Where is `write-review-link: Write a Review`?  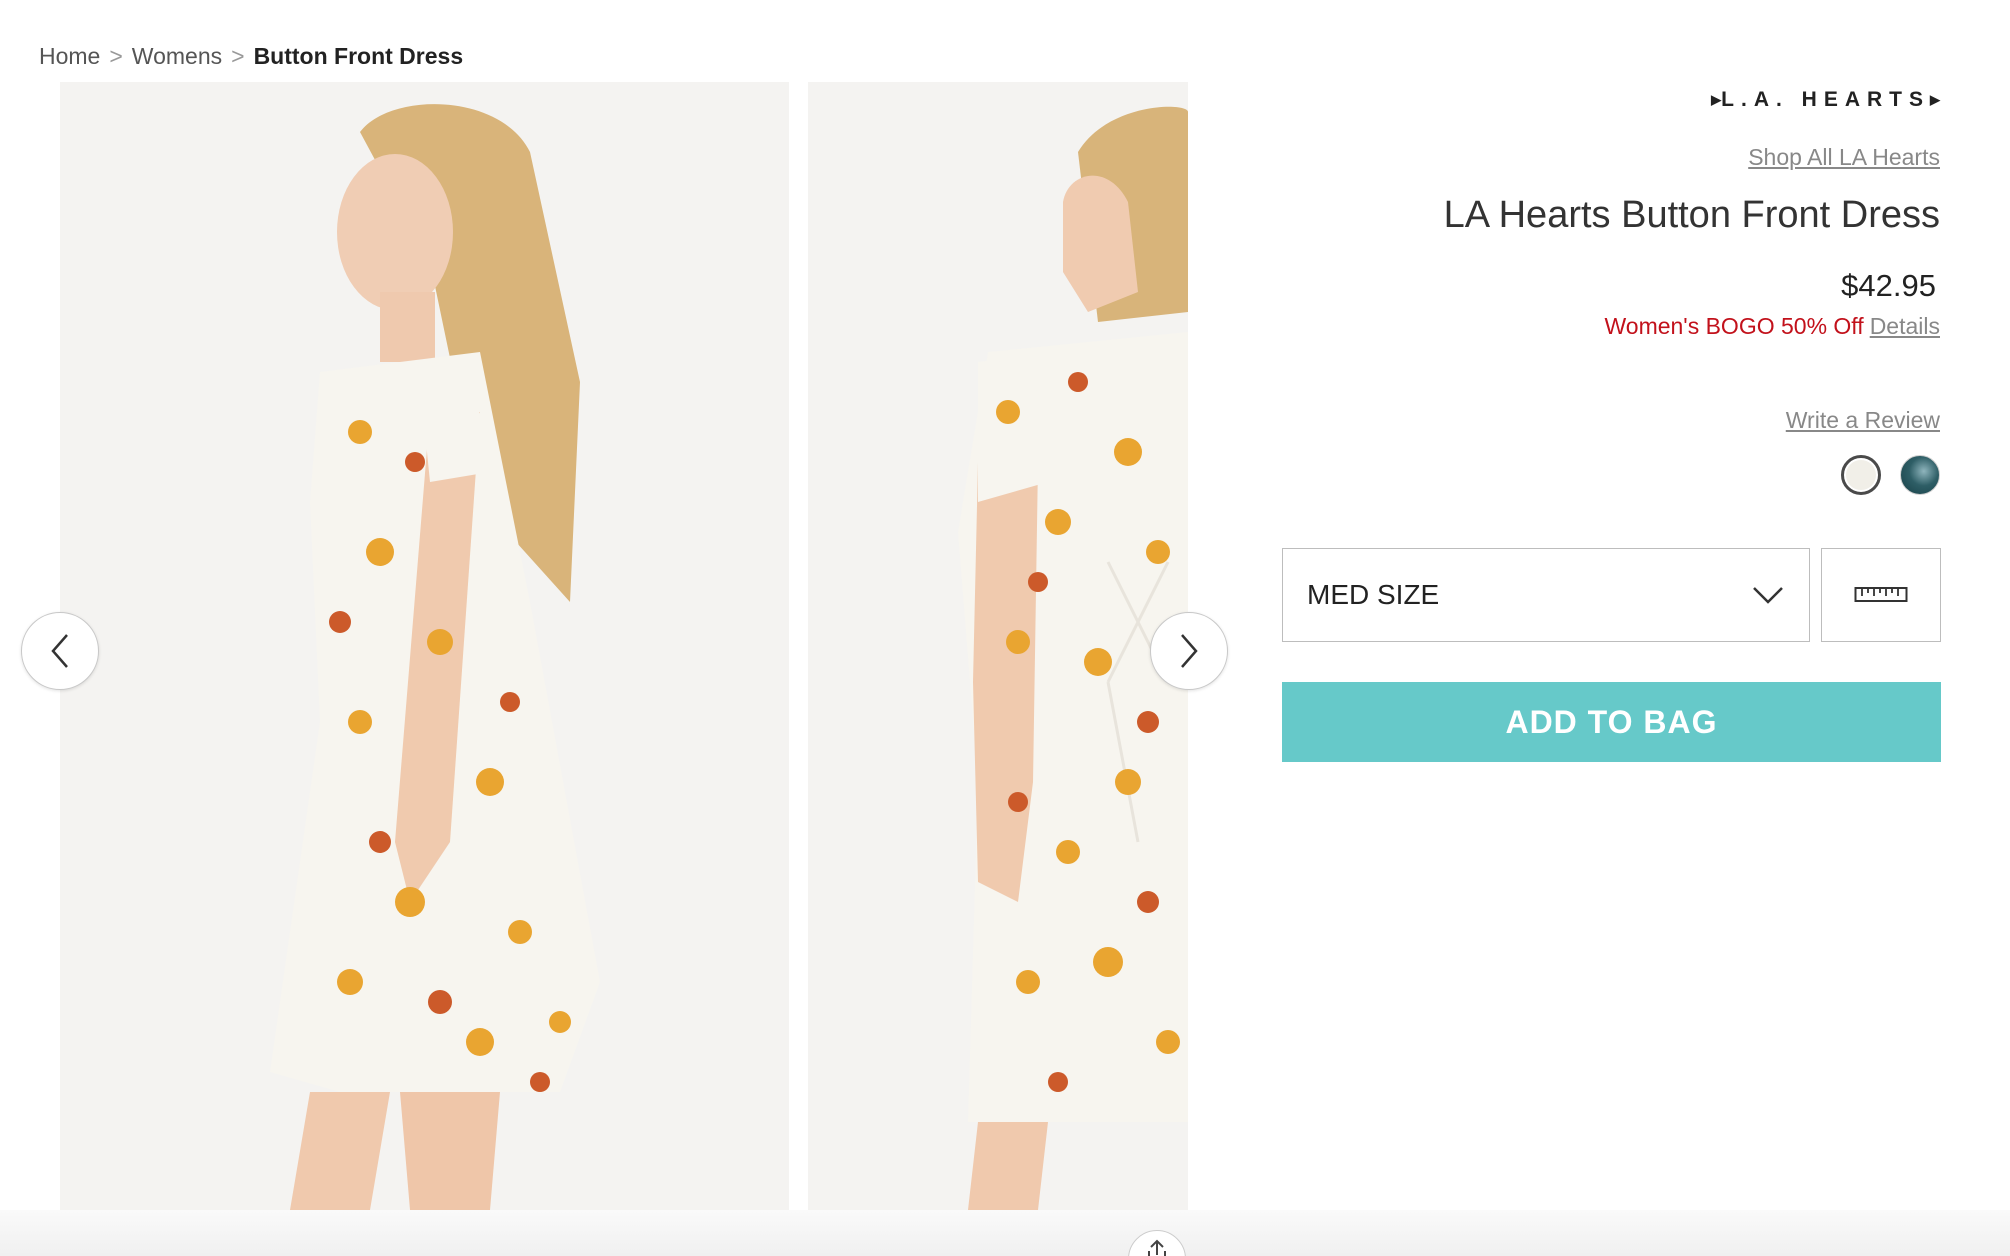 write-review-link: Write a Review is located at coordinates (1863, 420).